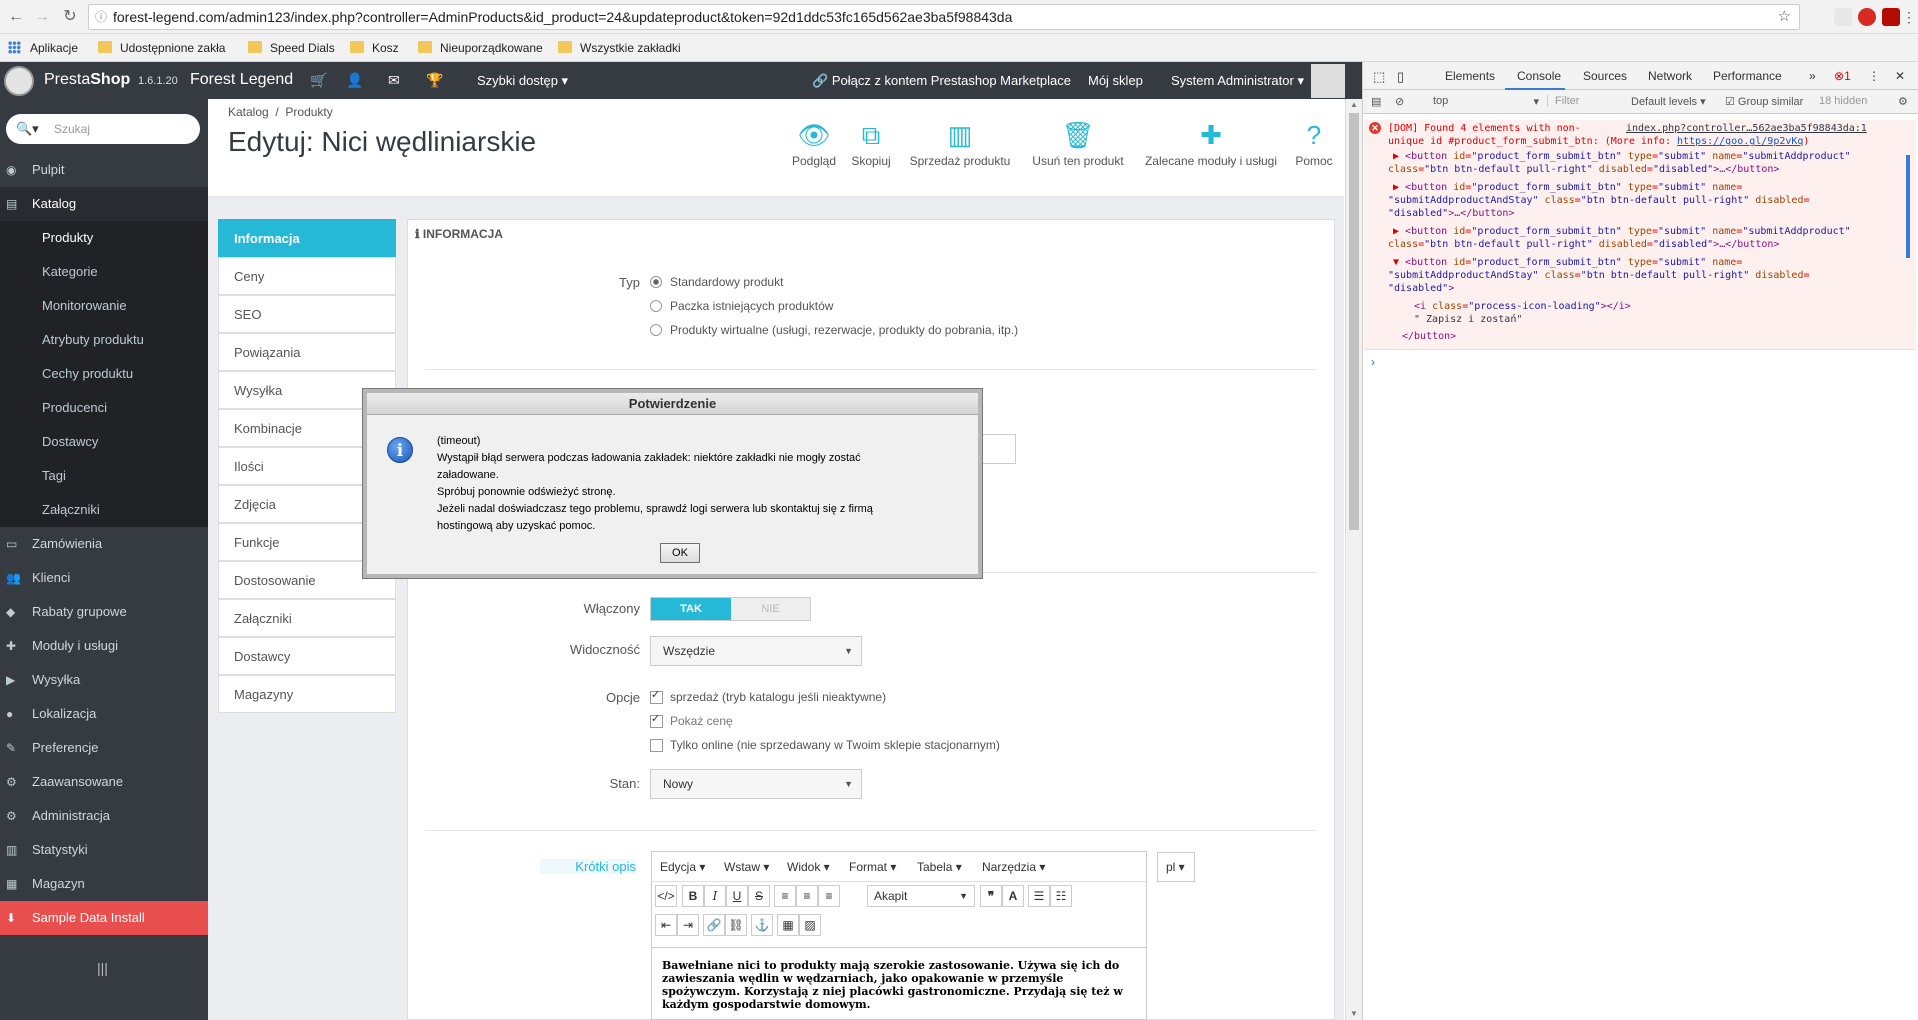 The image size is (1918, 1020). What do you see at coordinates (1237, 81) in the screenshot?
I see `employee-menu: System Administrator ▾` at bounding box center [1237, 81].